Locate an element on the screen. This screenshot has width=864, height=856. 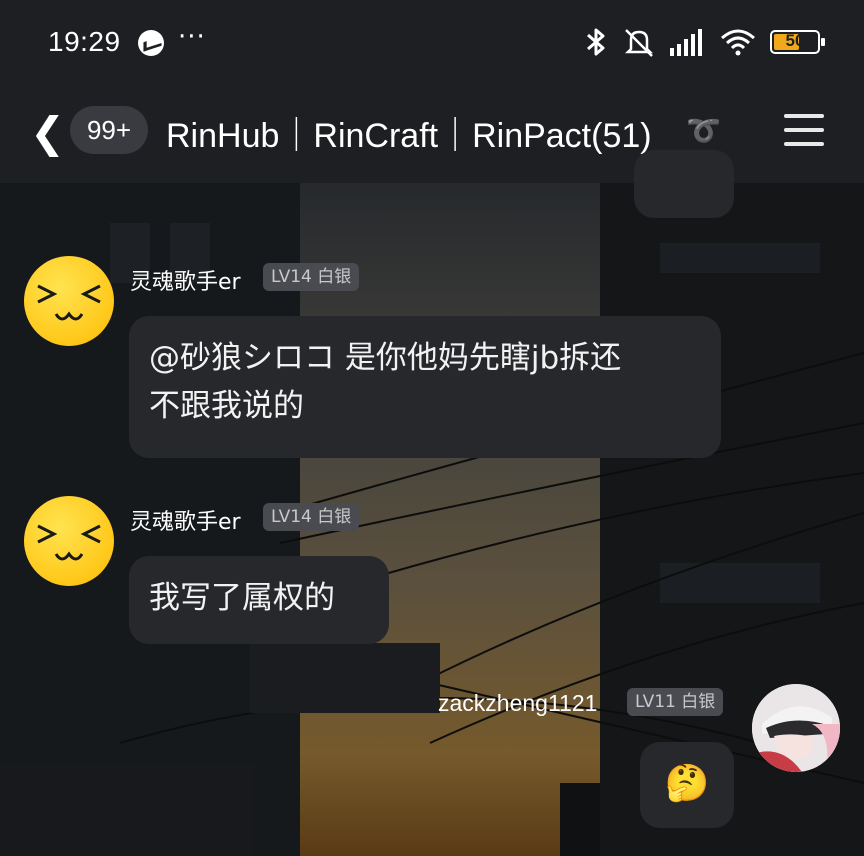
battery-level: 50 is located at coordinates (795, 40).